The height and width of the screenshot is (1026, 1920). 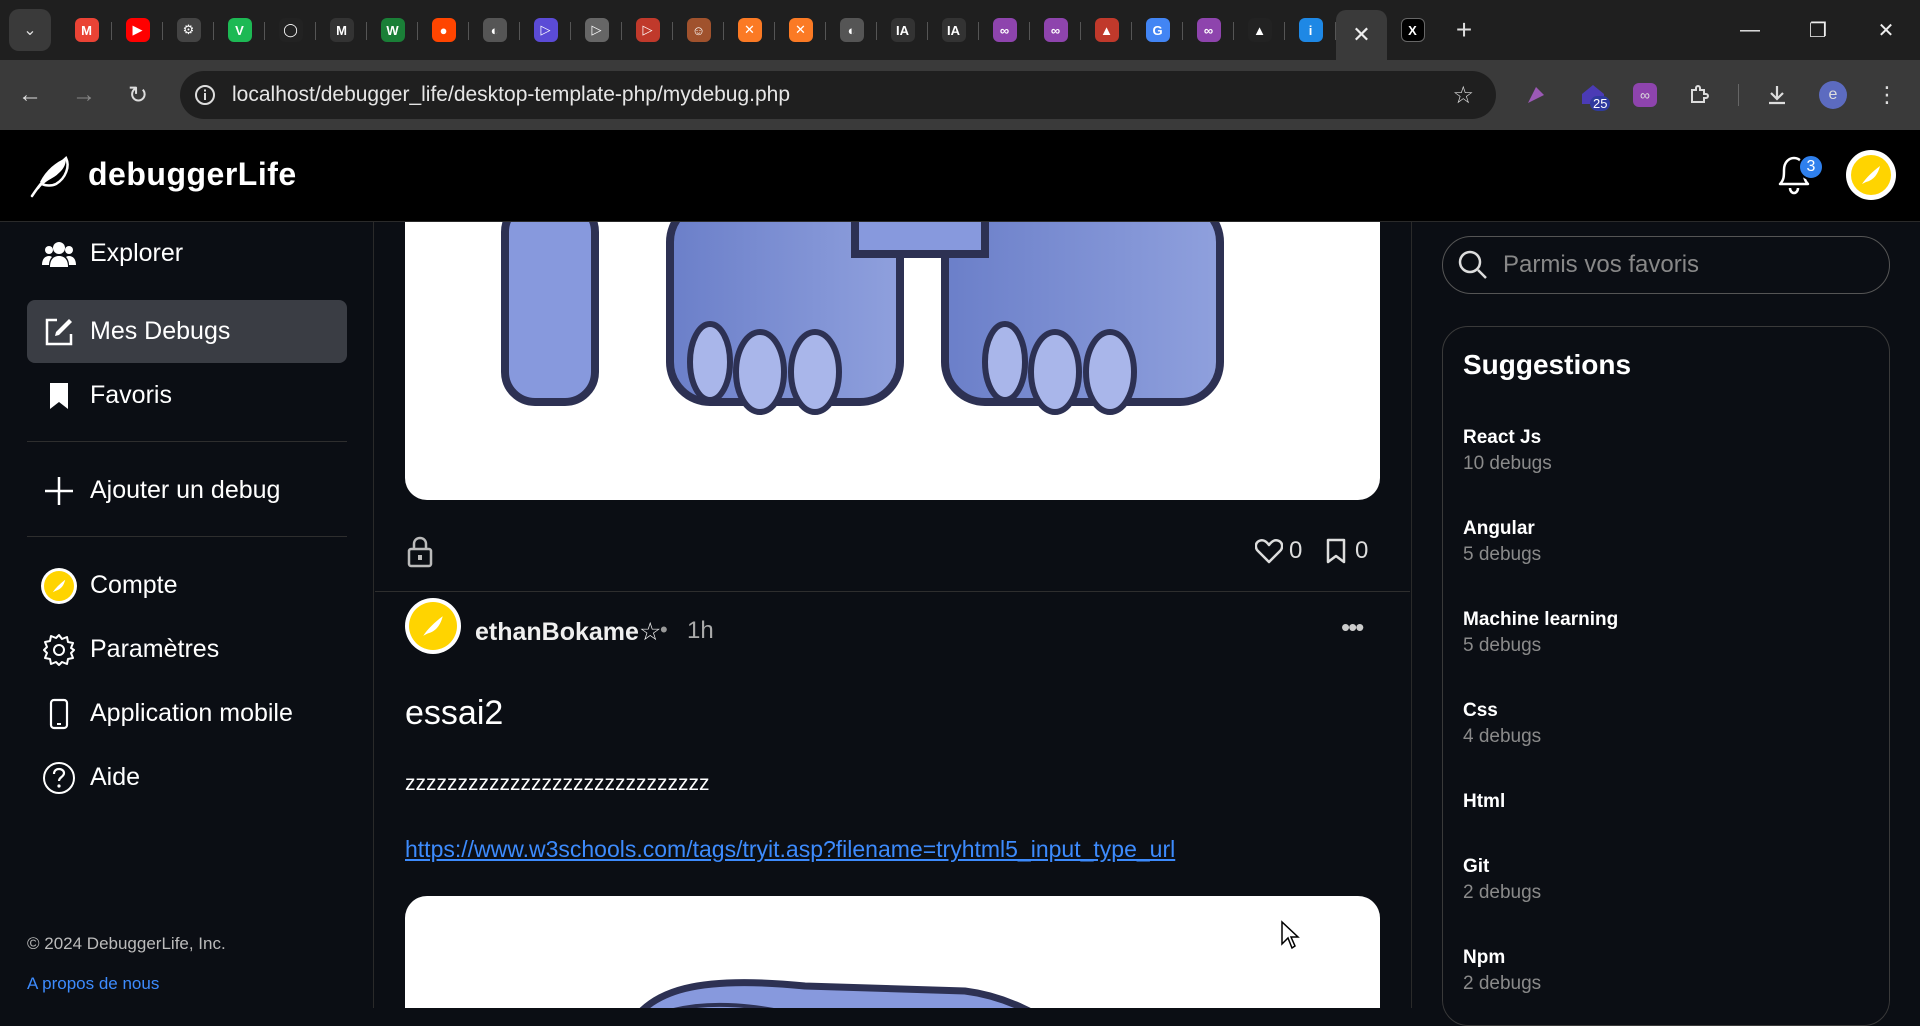 What do you see at coordinates (1540, 633) in the screenshot?
I see `suggestion-item: Machine learning 5 debugs` at bounding box center [1540, 633].